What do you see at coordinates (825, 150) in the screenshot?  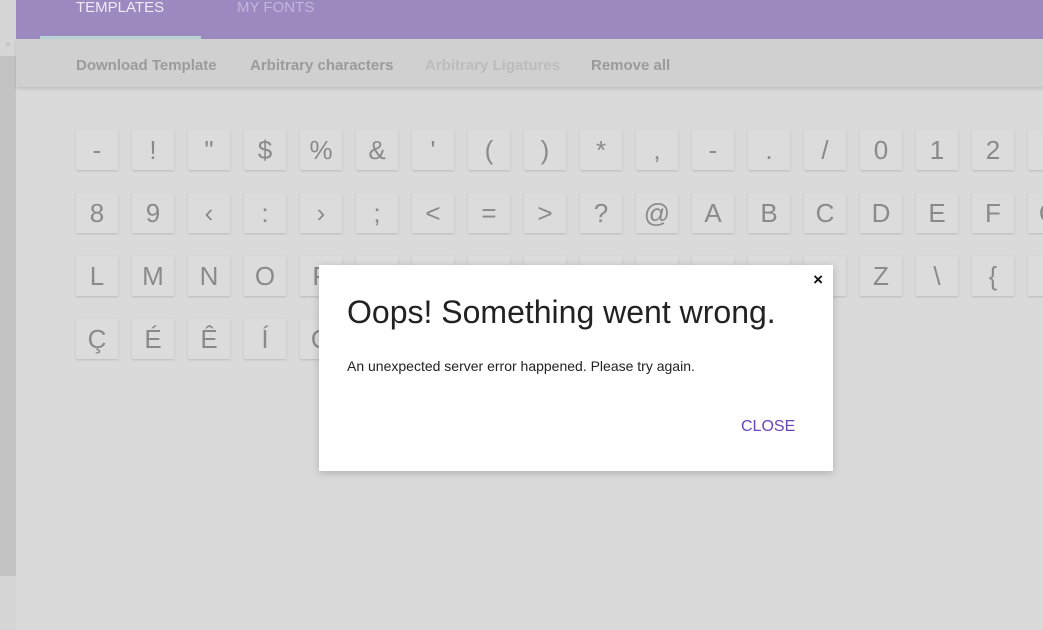 I see `glyph-tile: /` at bounding box center [825, 150].